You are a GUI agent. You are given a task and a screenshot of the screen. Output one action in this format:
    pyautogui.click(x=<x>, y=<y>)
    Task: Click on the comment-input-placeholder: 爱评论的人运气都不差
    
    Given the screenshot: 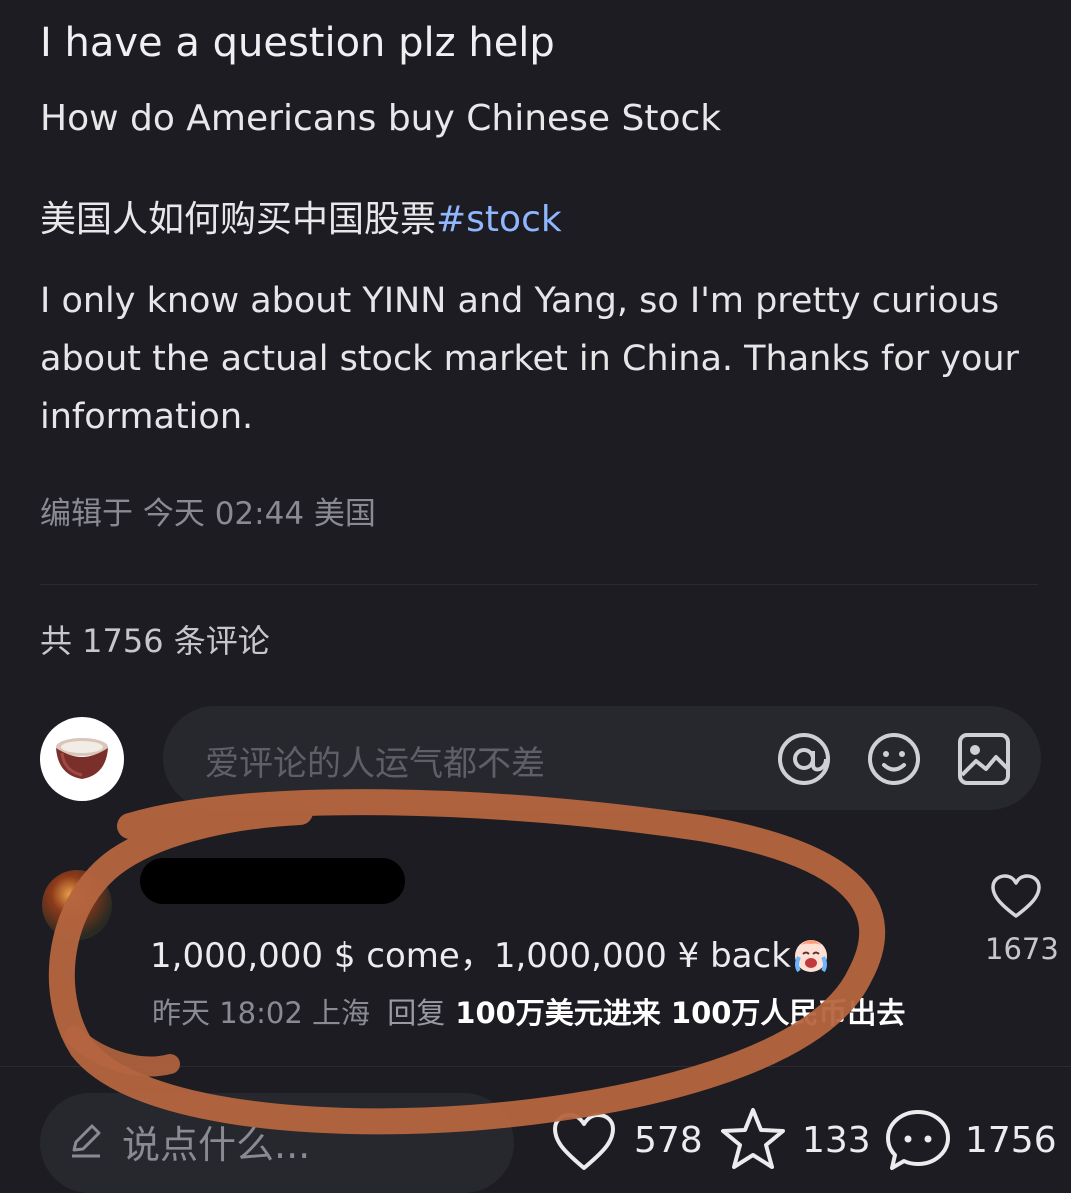 What is the action you would take?
    pyautogui.click(x=375, y=764)
    